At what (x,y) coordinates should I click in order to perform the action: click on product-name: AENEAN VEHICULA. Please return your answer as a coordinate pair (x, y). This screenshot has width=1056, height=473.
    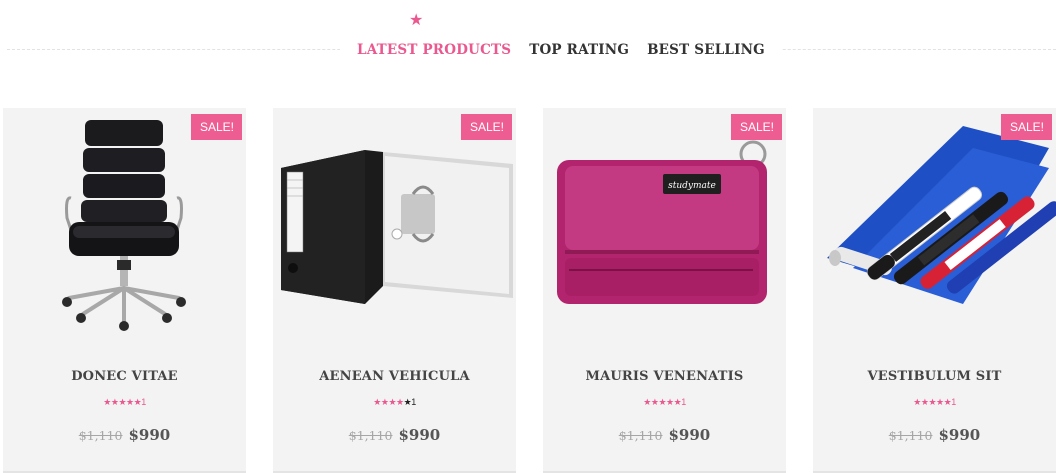
    Looking at the image, I should click on (394, 376).